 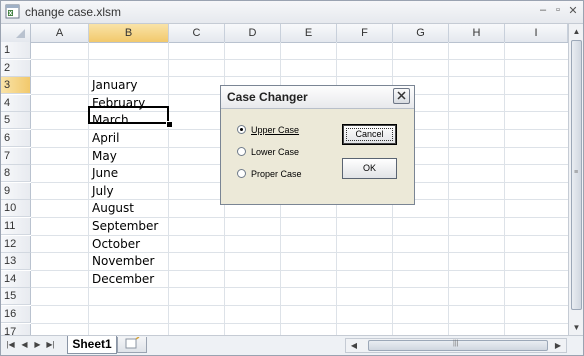 What do you see at coordinates (129, 173) in the screenshot?
I see `cell-b8: June` at bounding box center [129, 173].